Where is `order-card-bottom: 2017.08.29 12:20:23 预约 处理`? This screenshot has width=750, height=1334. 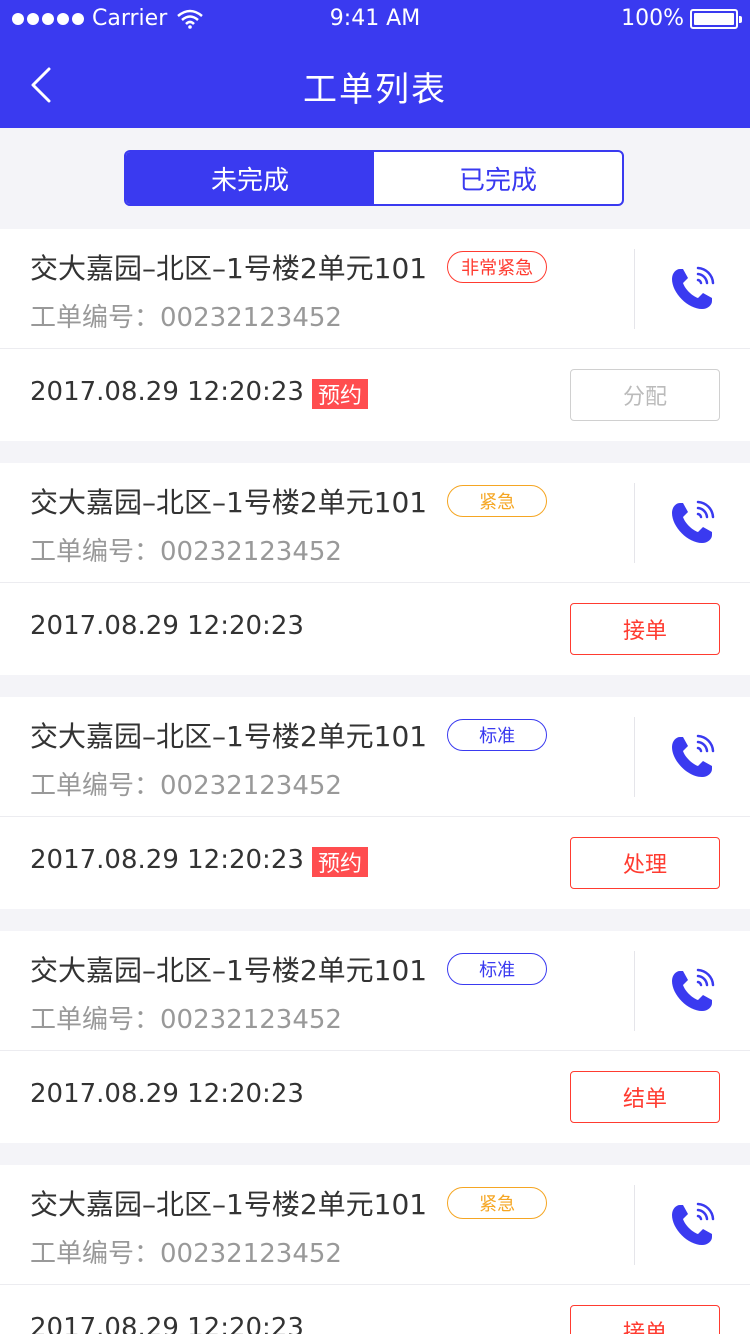 order-card-bottom: 2017.08.29 12:20:23 预约 处理 is located at coordinates (375, 863).